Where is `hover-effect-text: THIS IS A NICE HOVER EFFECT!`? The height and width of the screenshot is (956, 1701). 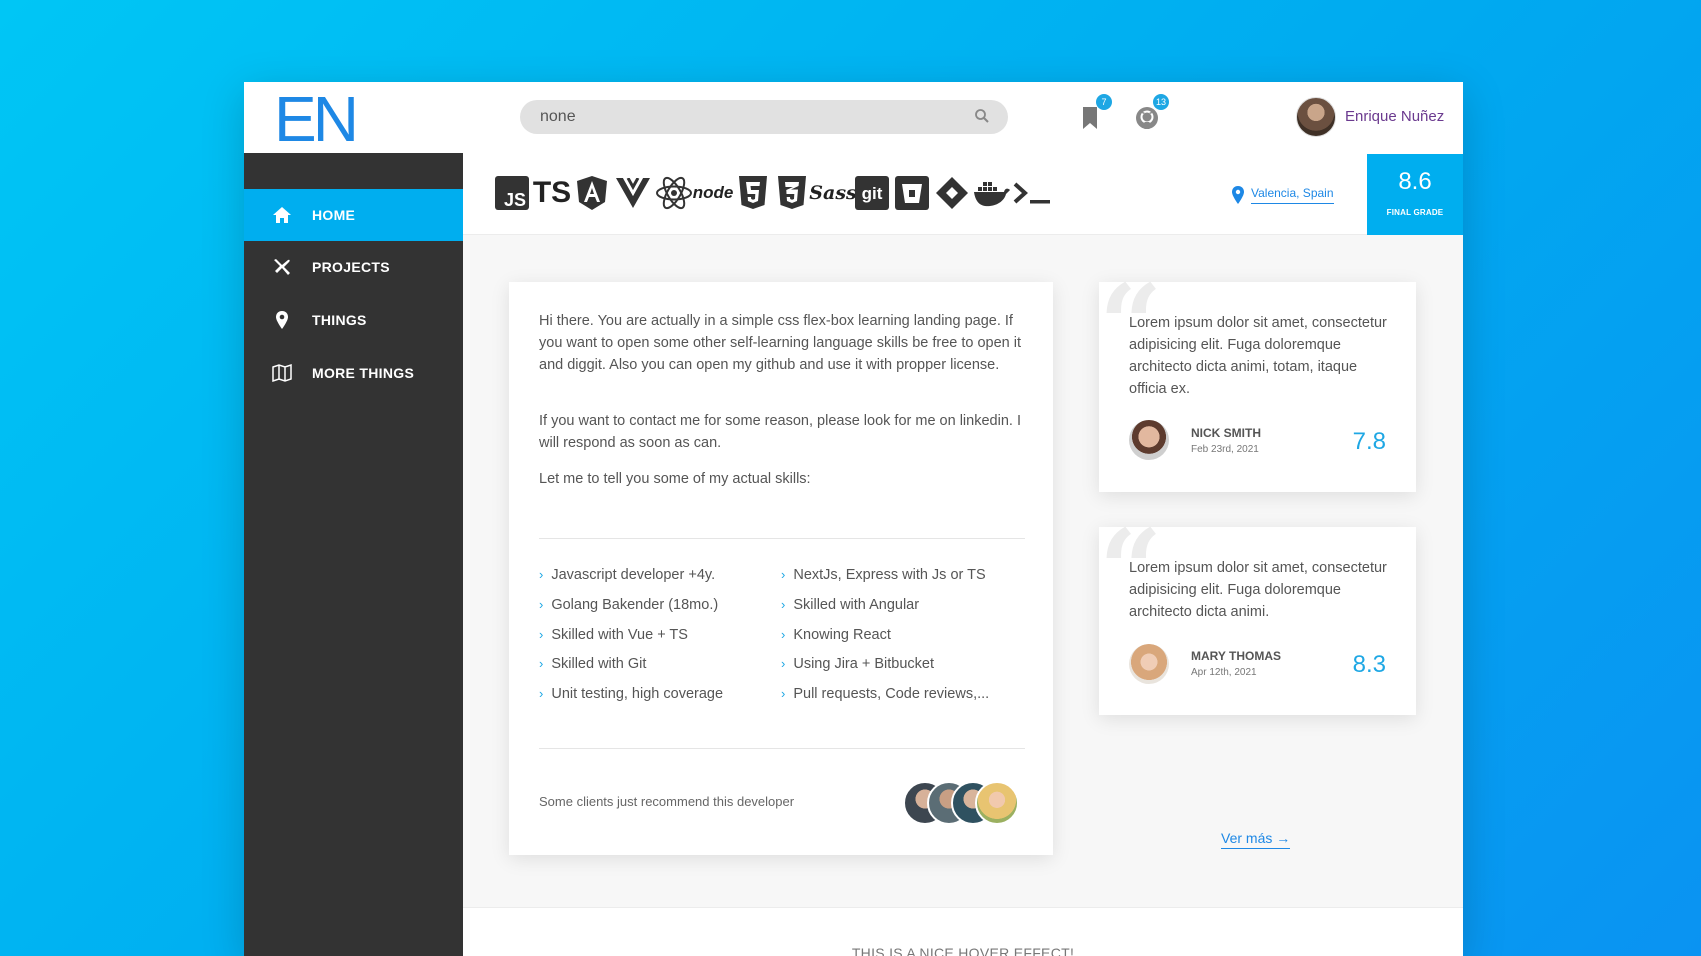 hover-effect-text: THIS IS A NICE HOVER EFFECT! is located at coordinates (963, 950).